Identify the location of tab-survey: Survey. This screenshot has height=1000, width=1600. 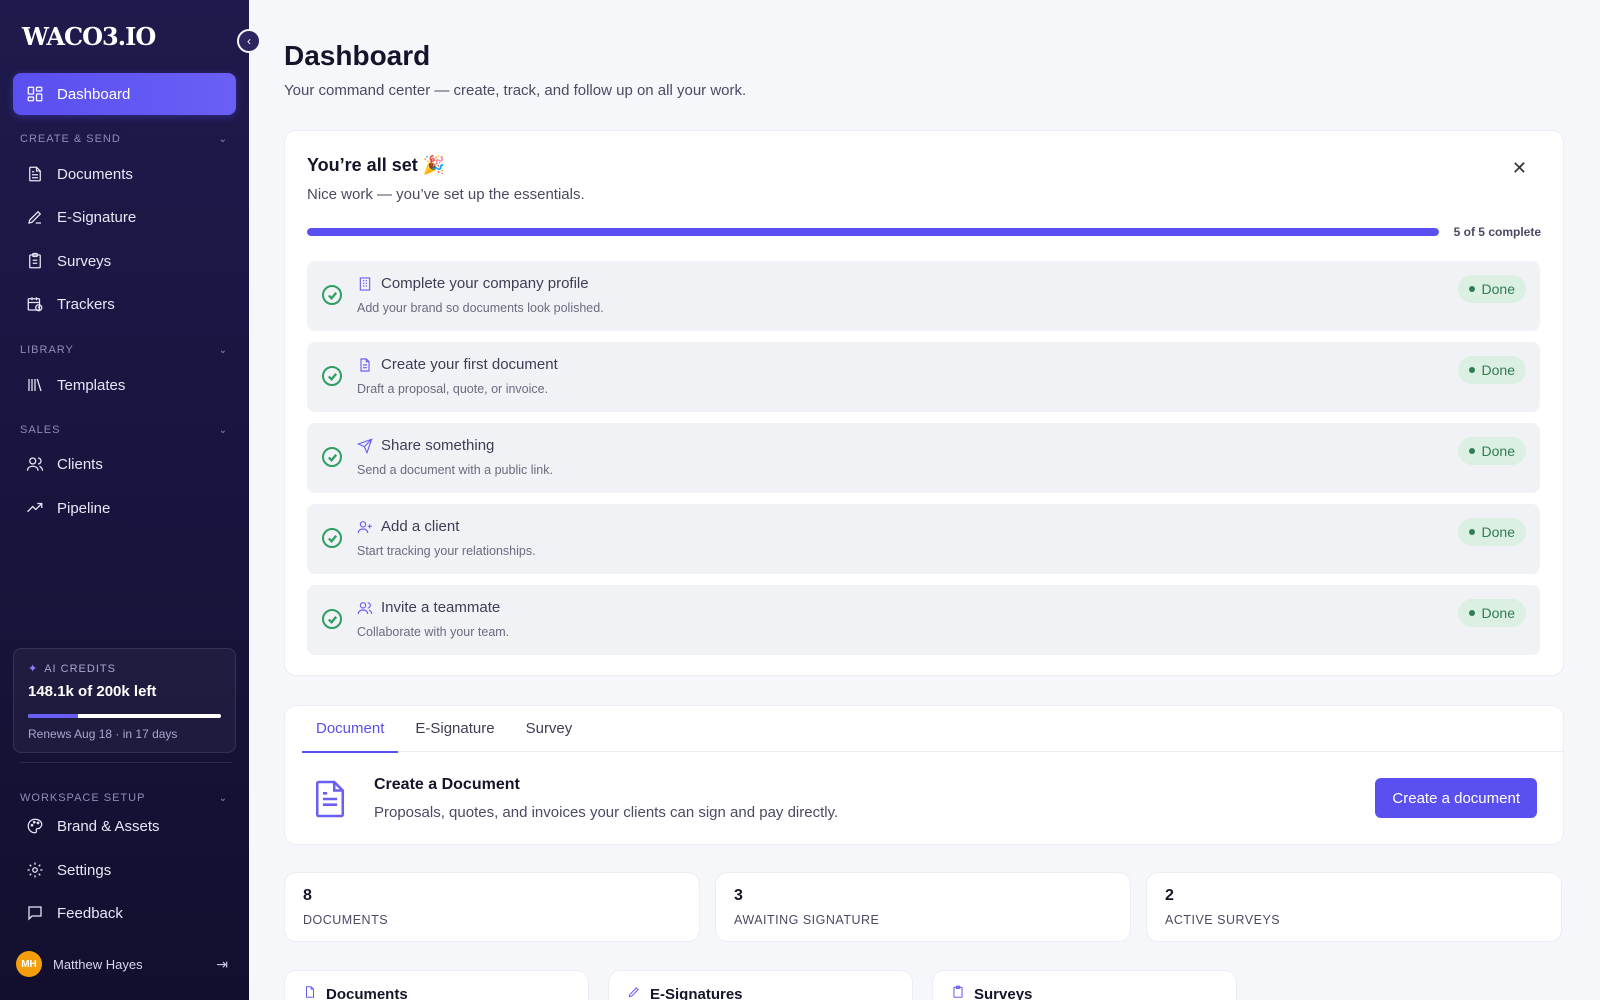
(549, 729).